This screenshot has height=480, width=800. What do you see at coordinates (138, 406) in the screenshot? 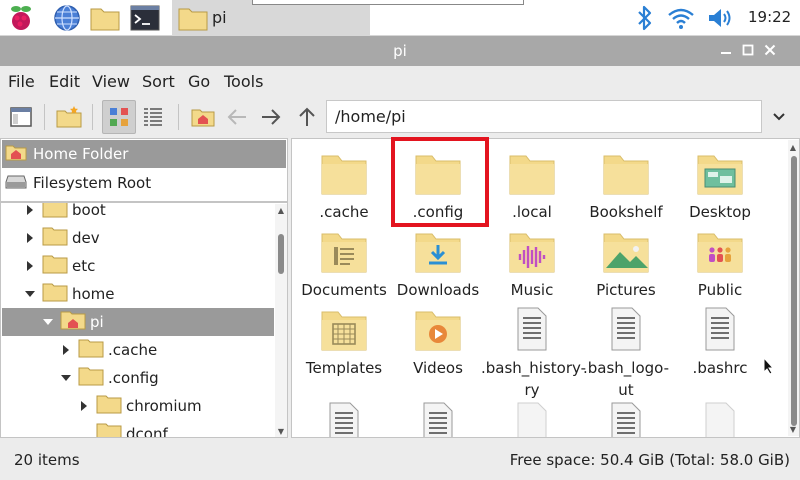
I see `tree-item-chromium: chromium` at bounding box center [138, 406].